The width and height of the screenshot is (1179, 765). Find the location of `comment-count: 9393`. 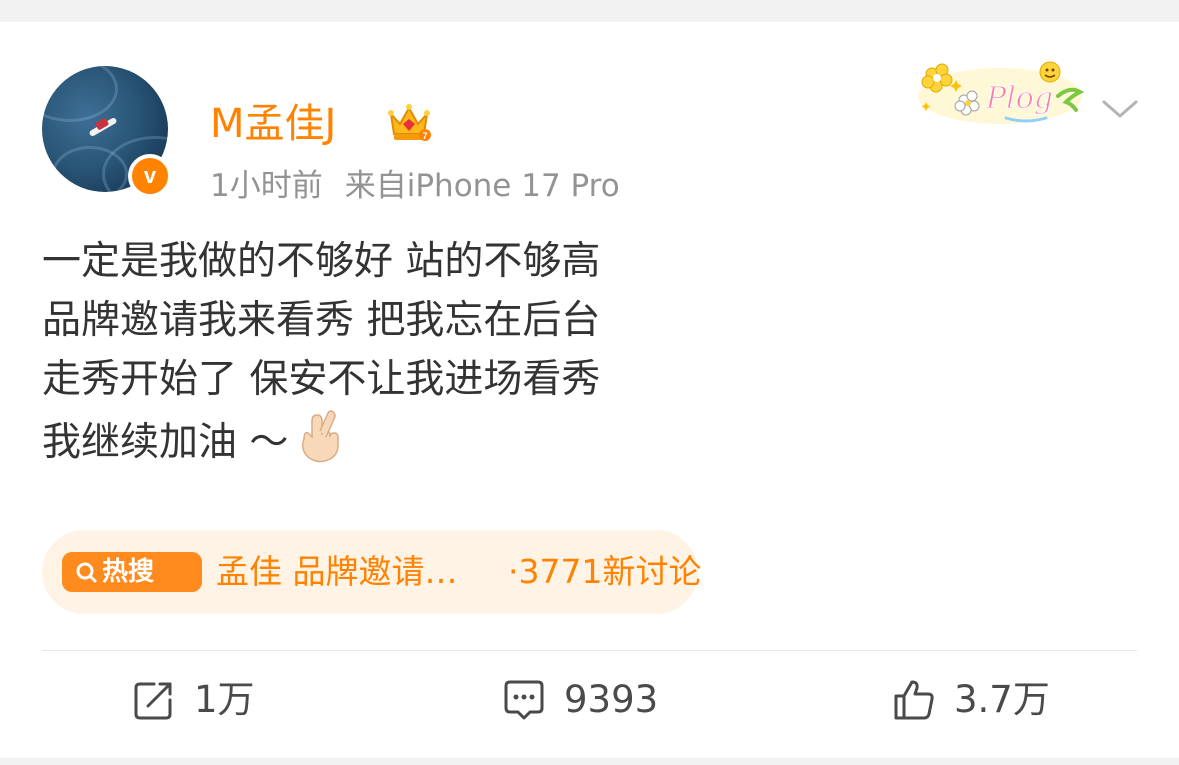

comment-count: 9393 is located at coordinates (611, 699).